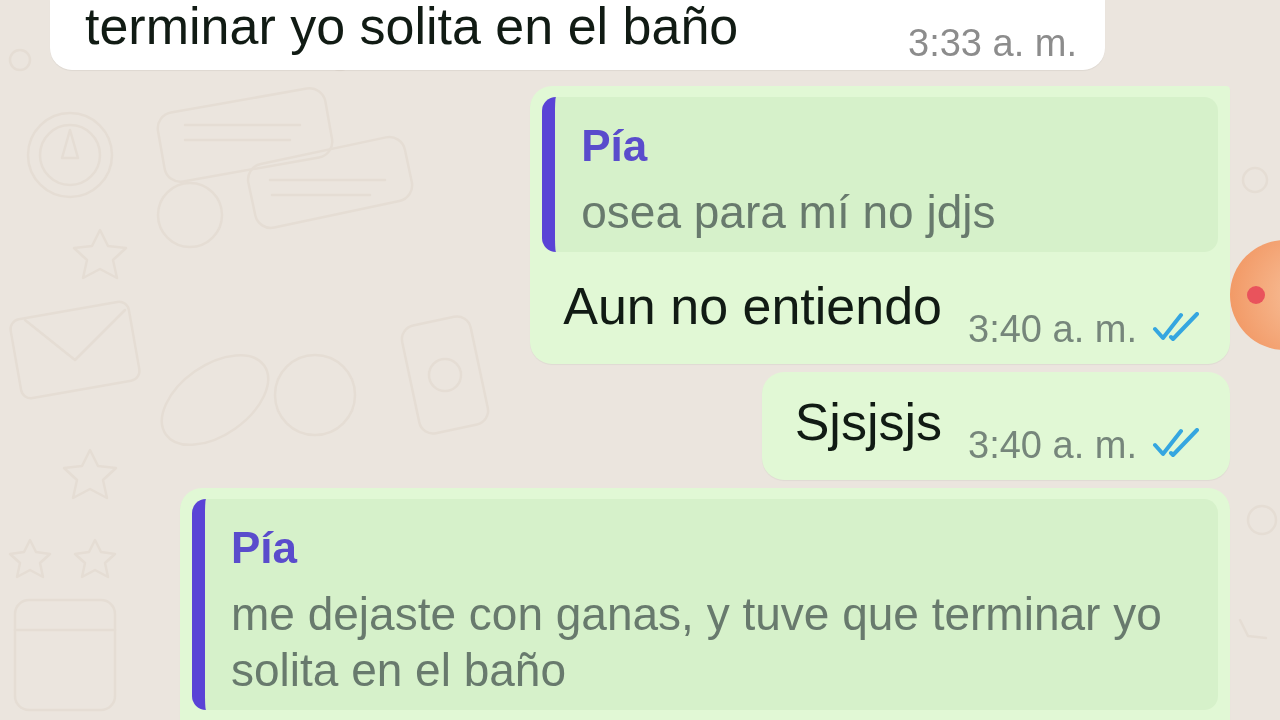  Describe the element at coordinates (992, 43) in the screenshot. I see `message-time: 3:33 a. m.` at that location.